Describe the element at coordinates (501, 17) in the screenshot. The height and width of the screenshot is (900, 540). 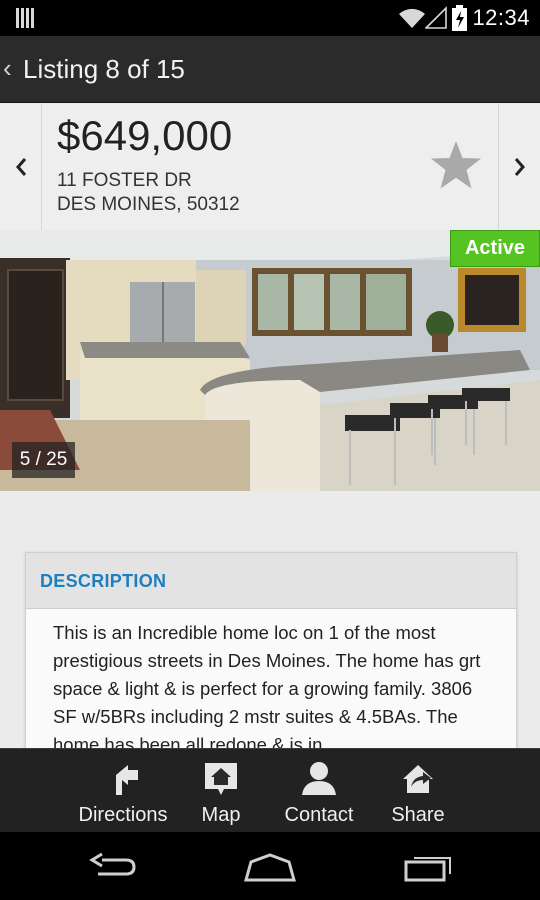
I see `clock: 12:34` at that location.